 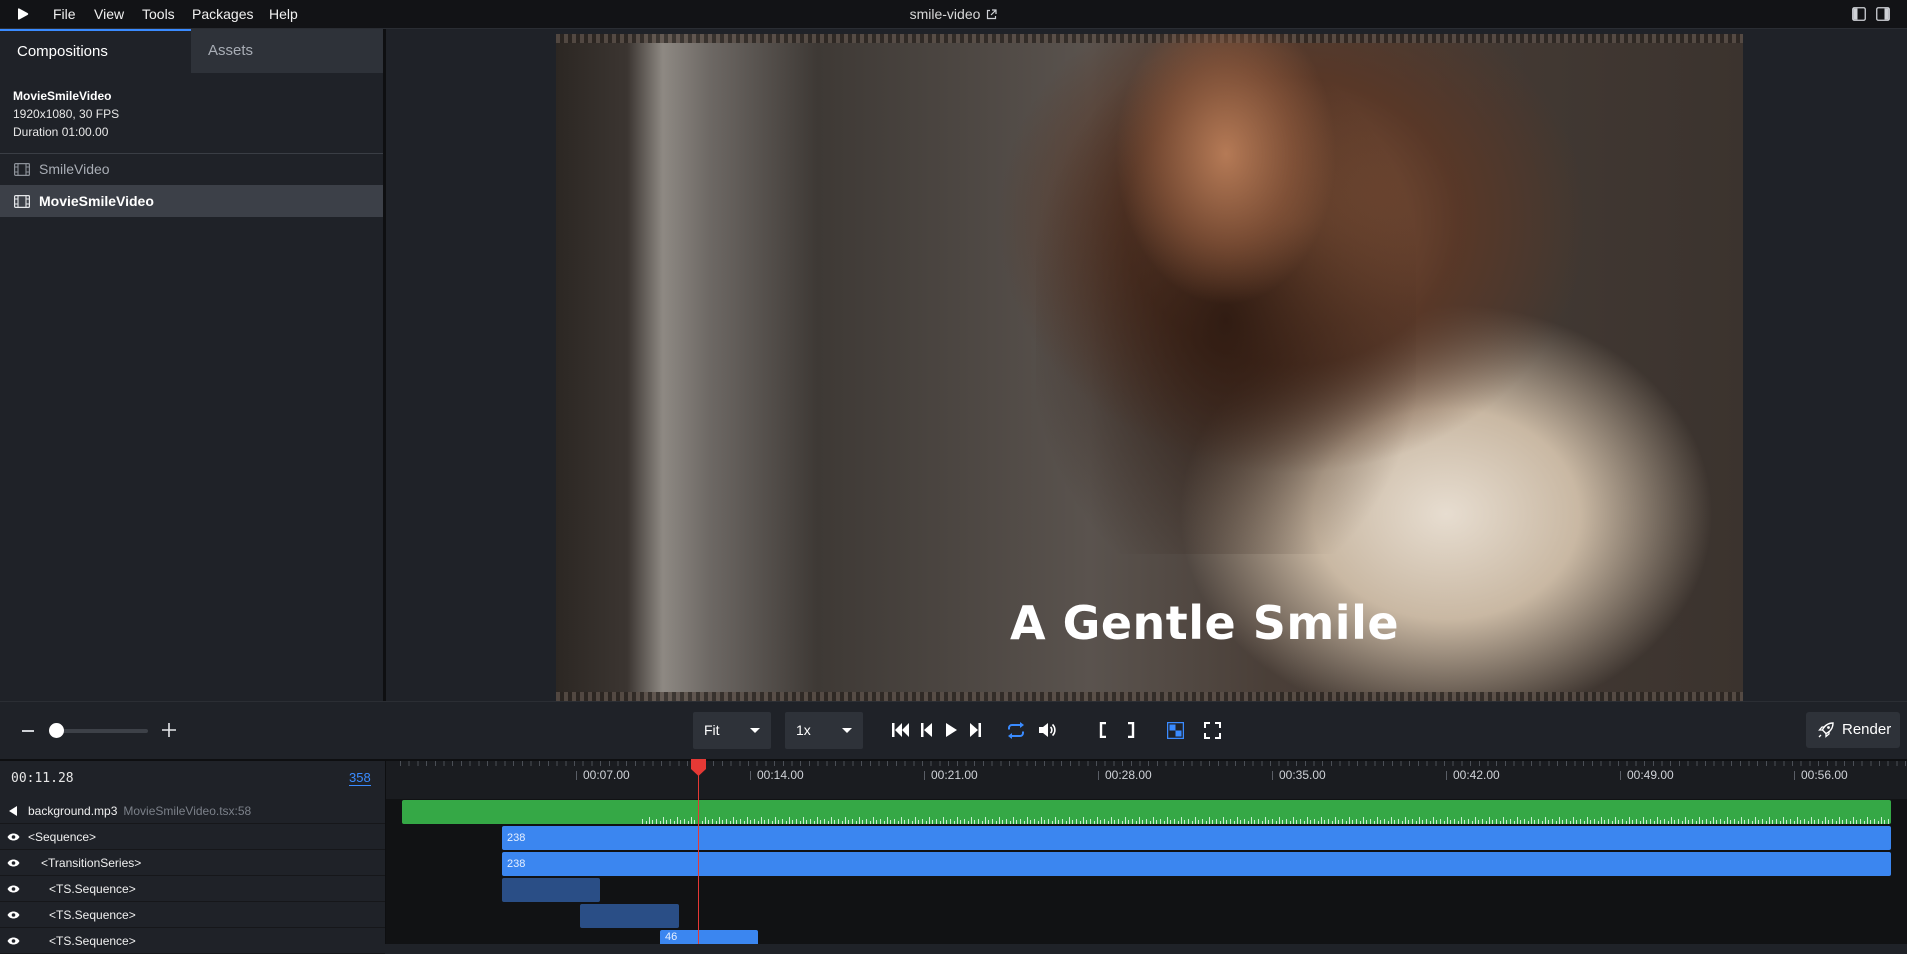 What do you see at coordinates (95, 51) in the screenshot?
I see `tab-compositions: Compositions` at bounding box center [95, 51].